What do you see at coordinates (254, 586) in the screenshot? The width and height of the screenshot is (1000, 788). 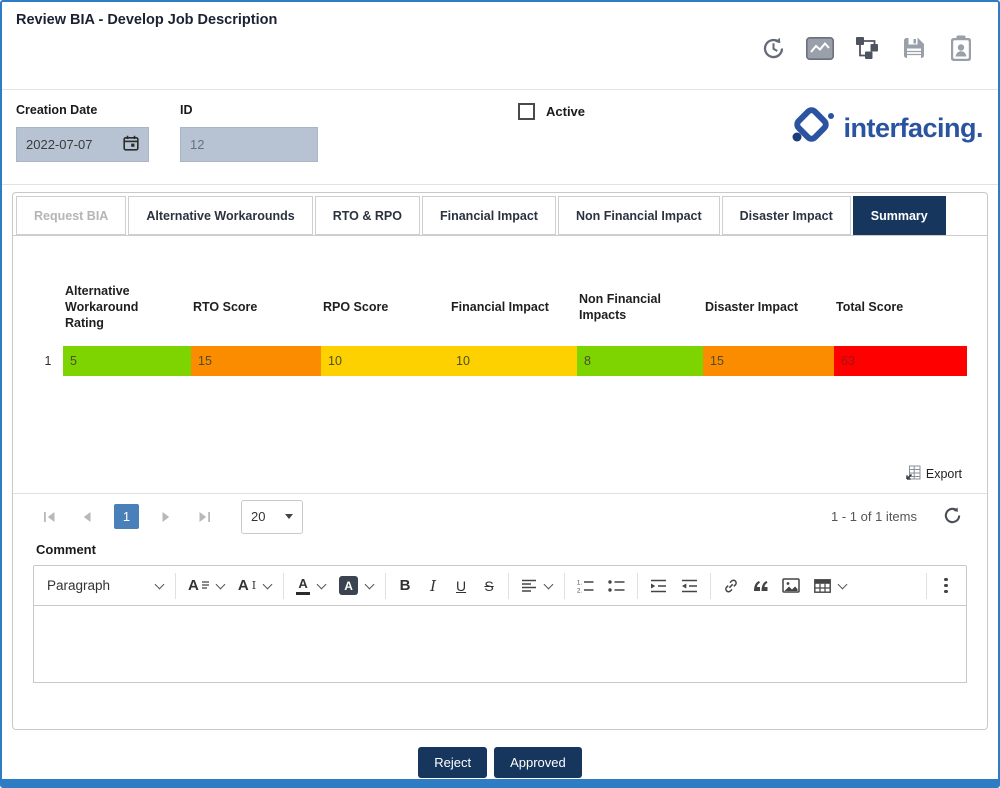 I see `font-family-button: AI` at bounding box center [254, 586].